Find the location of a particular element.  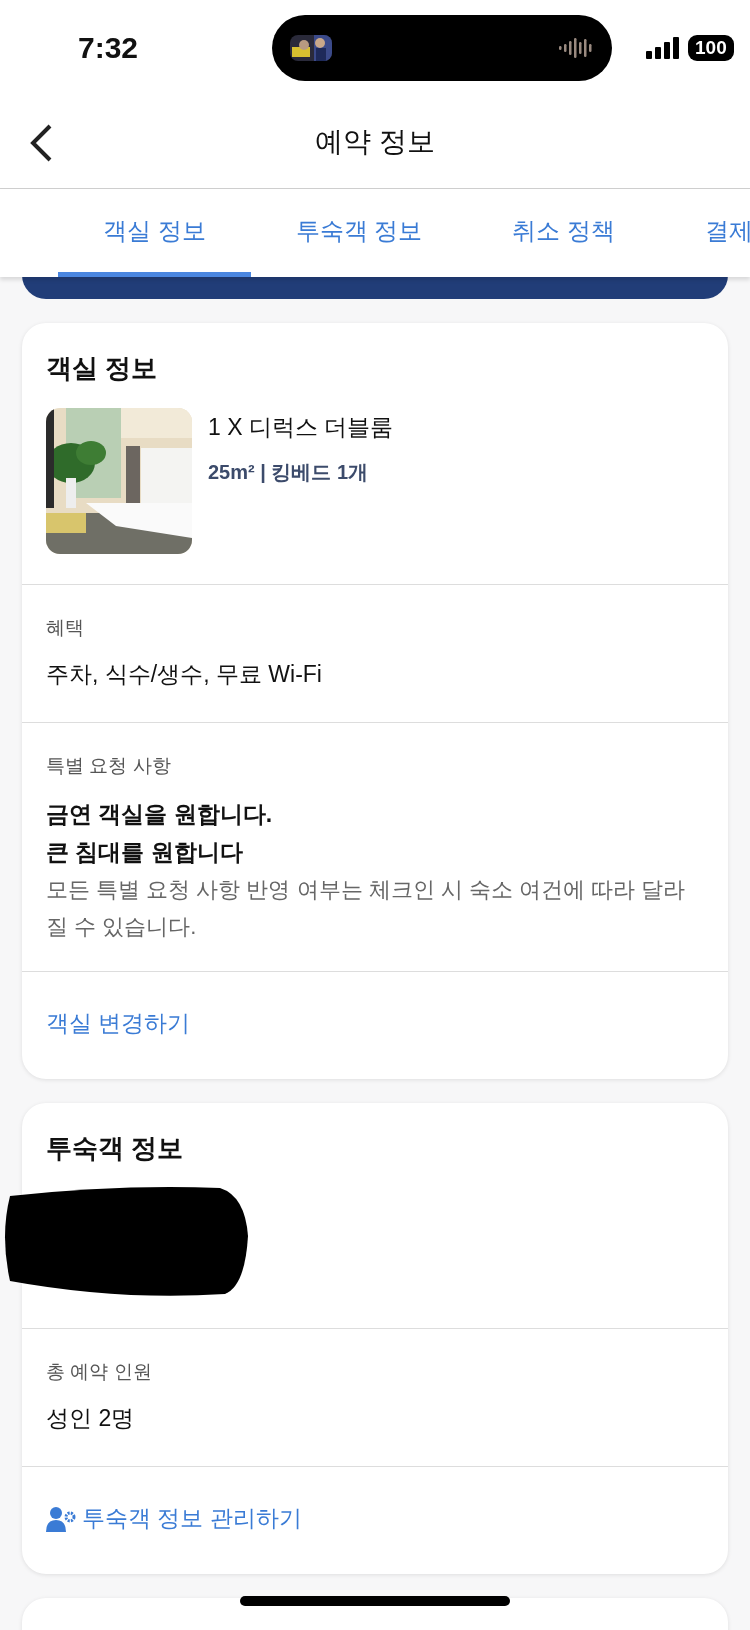

room-name: 1 X 디럭스 더블룸 is located at coordinates (301, 427).